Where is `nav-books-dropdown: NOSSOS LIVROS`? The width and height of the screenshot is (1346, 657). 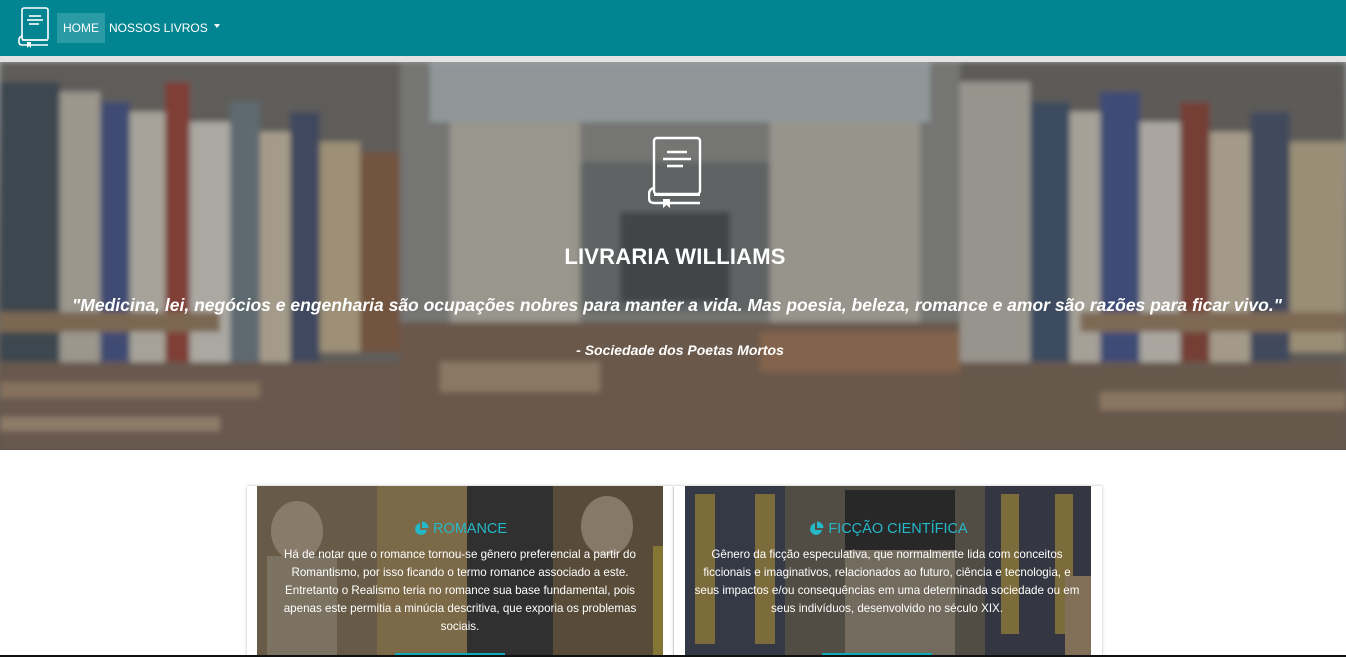
nav-books-dropdown: NOSSOS LIVROS is located at coordinates (164, 28).